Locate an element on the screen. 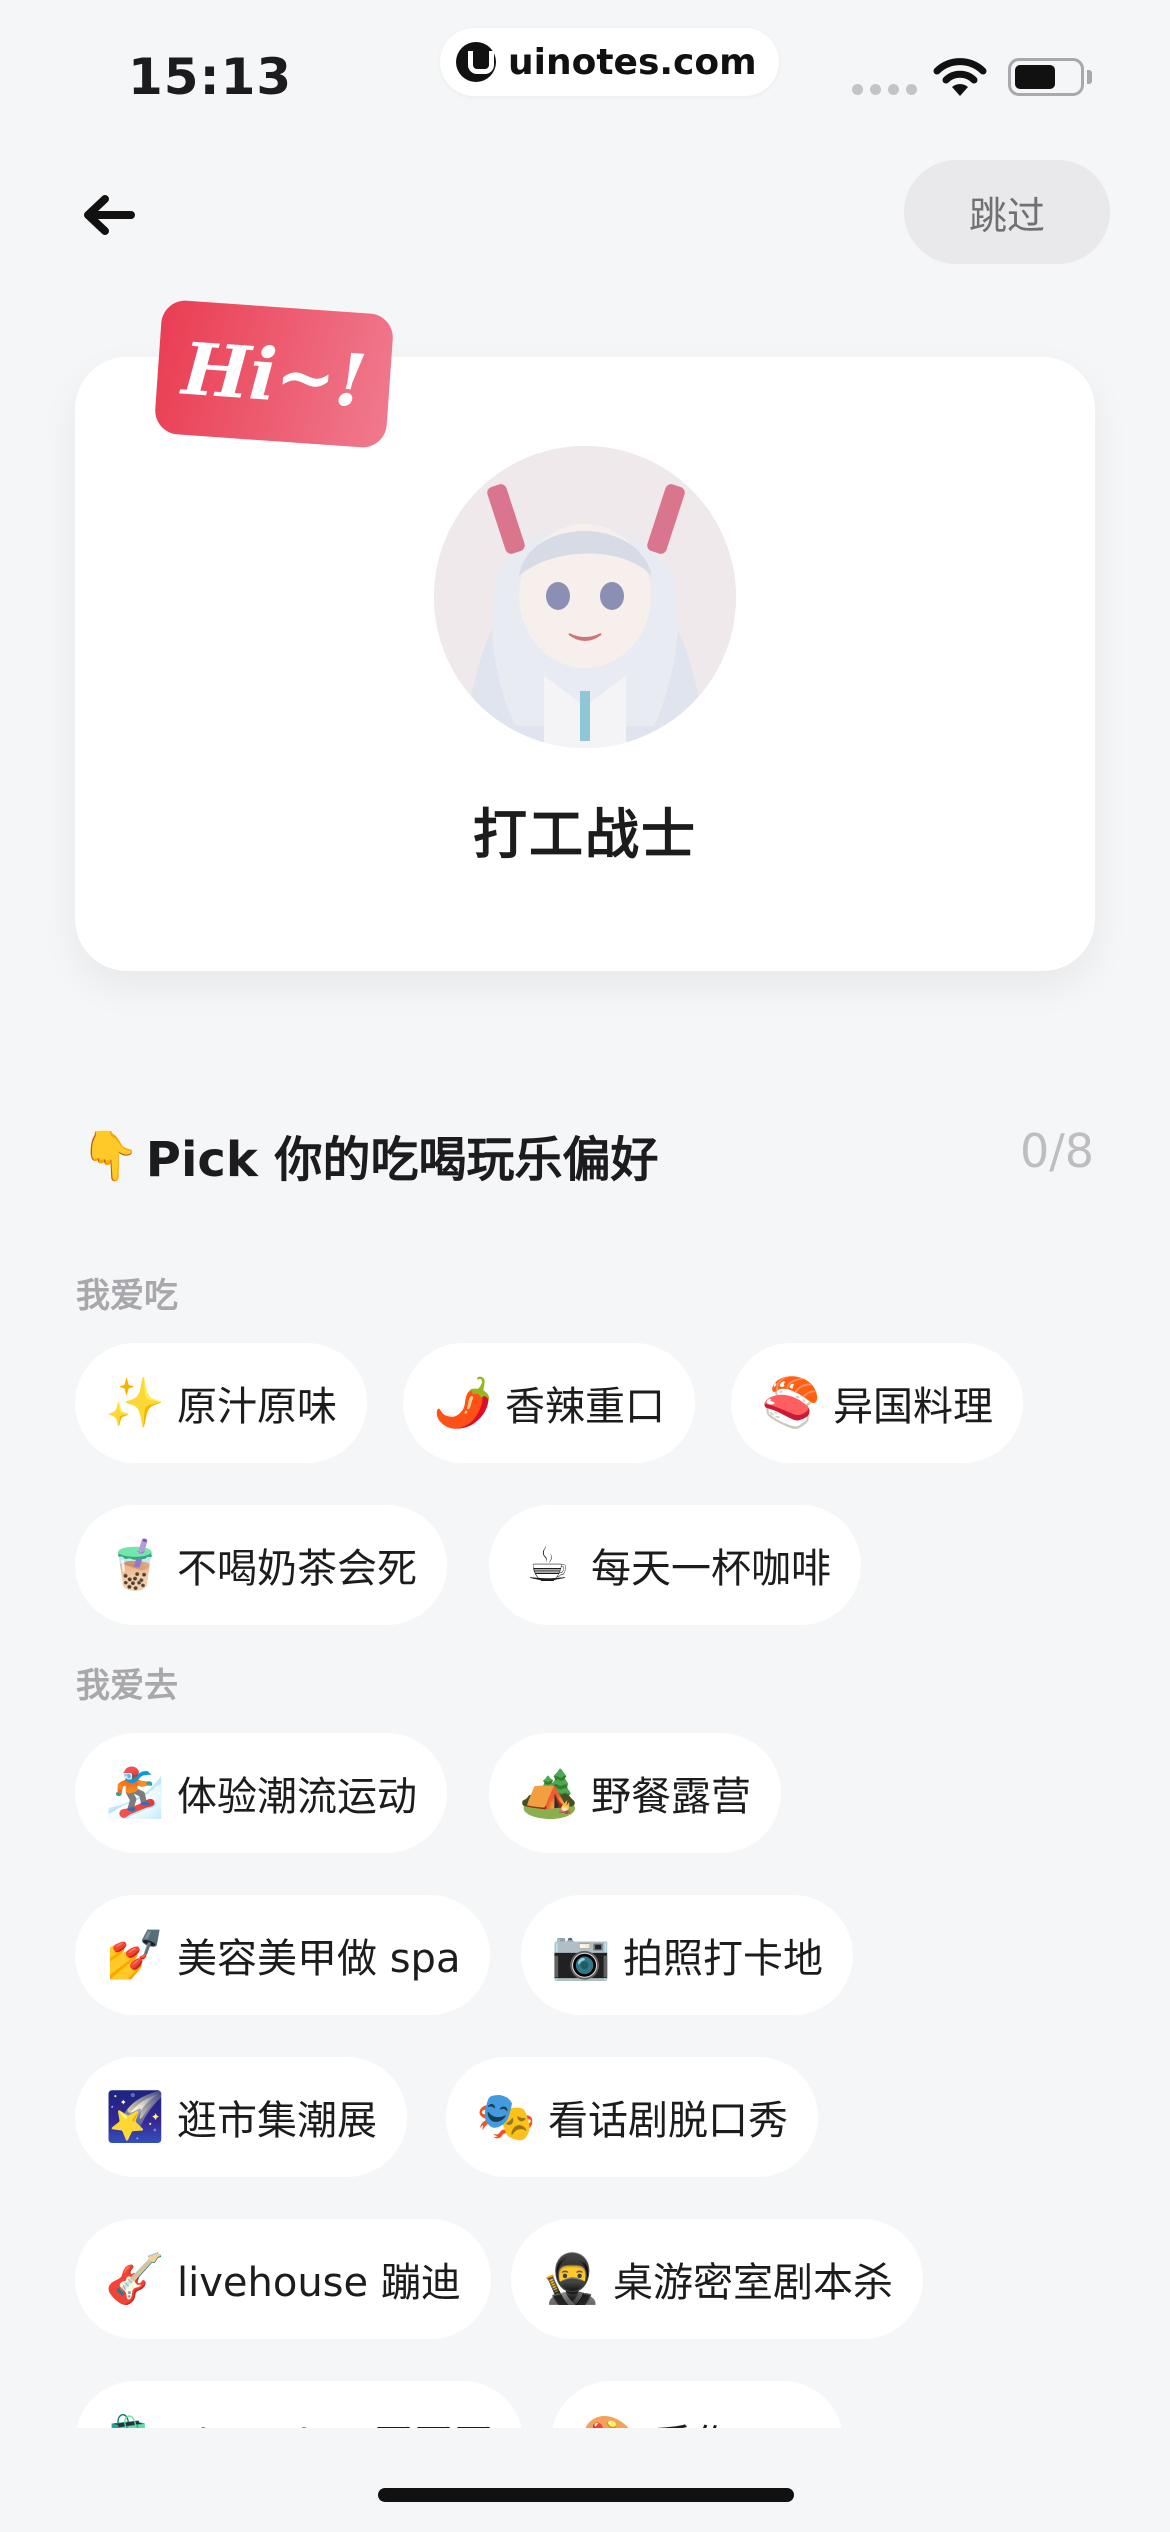  coffee-icon: ☕ is located at coordinates (548, 1565).